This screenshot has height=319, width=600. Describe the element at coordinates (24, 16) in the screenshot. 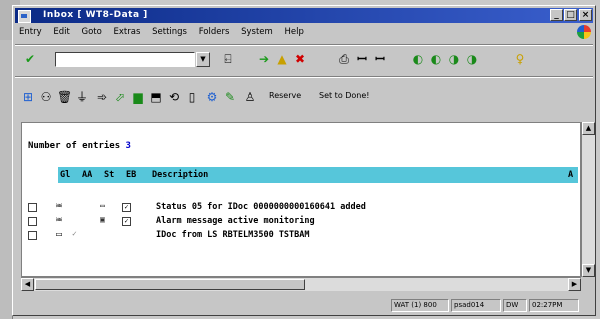

I see `window-app-icon` at that location.